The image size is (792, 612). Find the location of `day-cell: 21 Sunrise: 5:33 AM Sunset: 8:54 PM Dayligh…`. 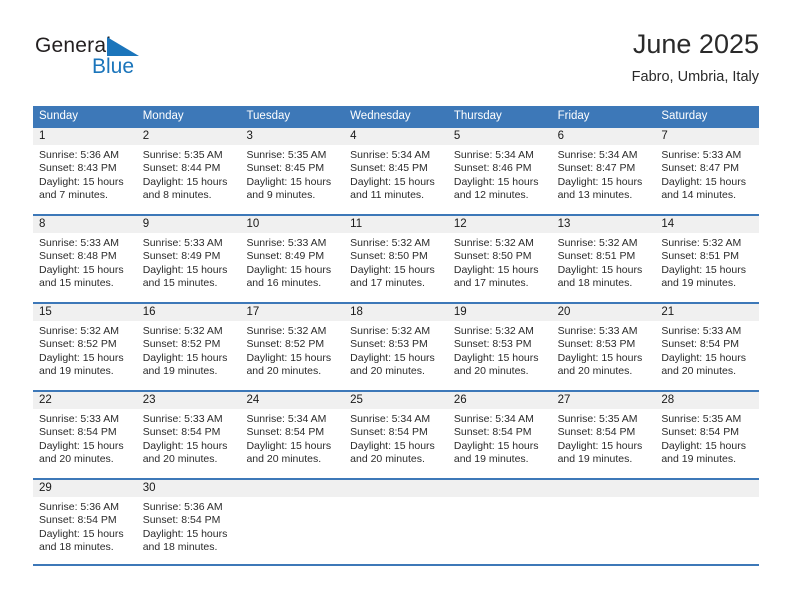

day-cell: 21 Sunrise: 5:33 AM Sunset: 8:54 PM Dayligh… is located at coordinates (707, 347).